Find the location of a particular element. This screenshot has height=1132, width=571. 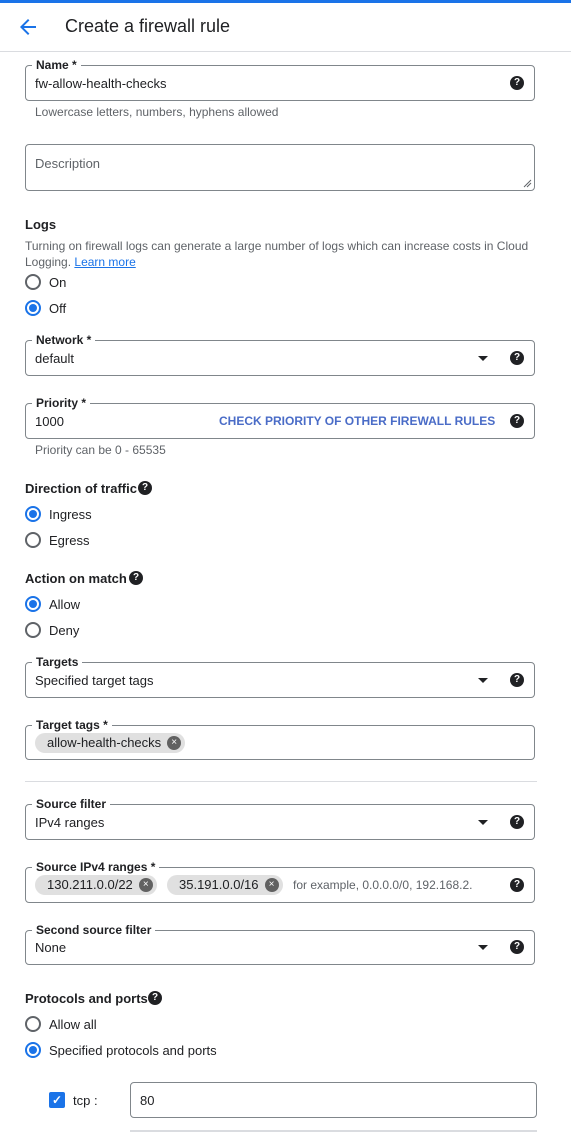

priority-label: Priority * is located at coordinates (61, 403).